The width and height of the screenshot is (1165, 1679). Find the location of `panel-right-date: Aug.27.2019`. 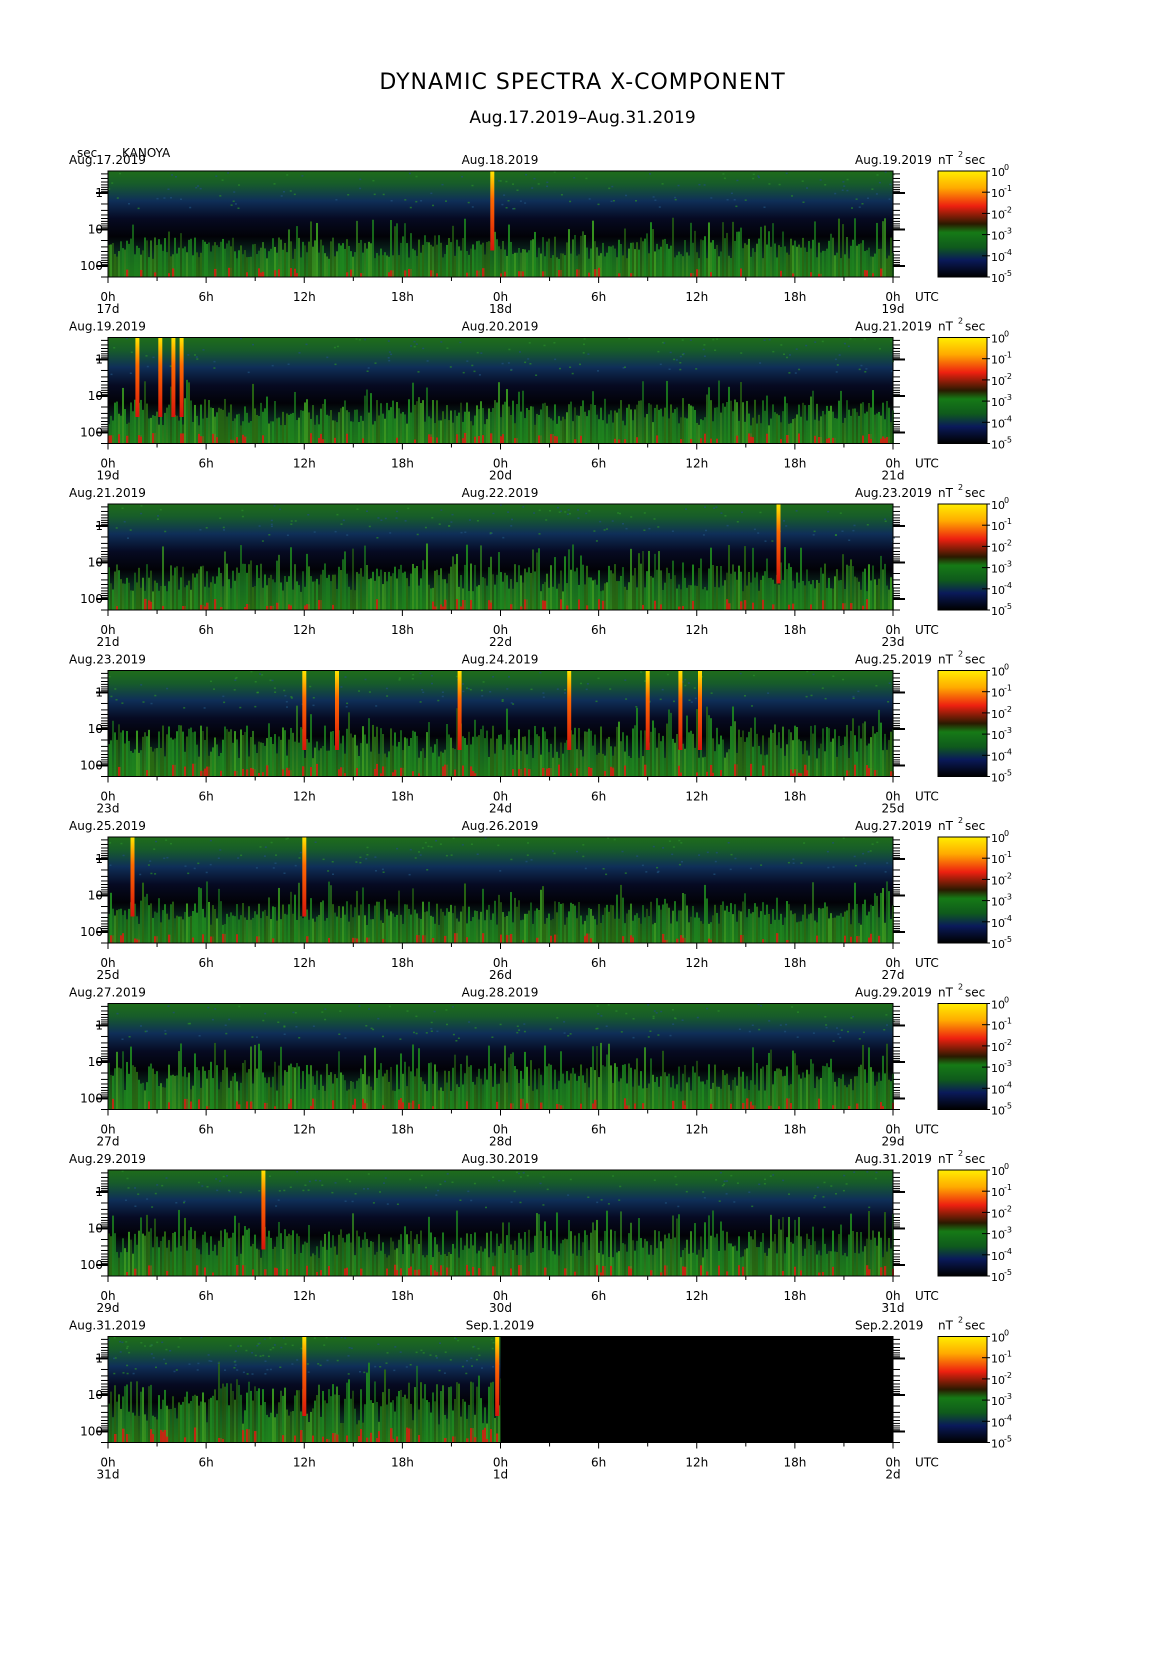

panel-right-date: Aug.27.2019 is located at coordinates (893, 826).